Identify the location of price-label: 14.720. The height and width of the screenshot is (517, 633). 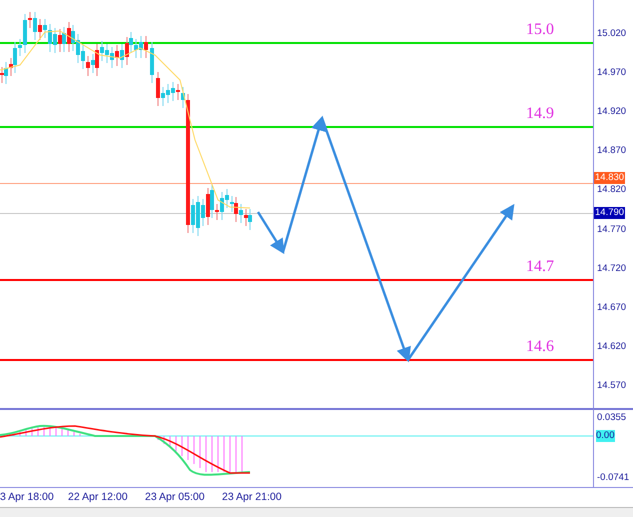
(611, 268).